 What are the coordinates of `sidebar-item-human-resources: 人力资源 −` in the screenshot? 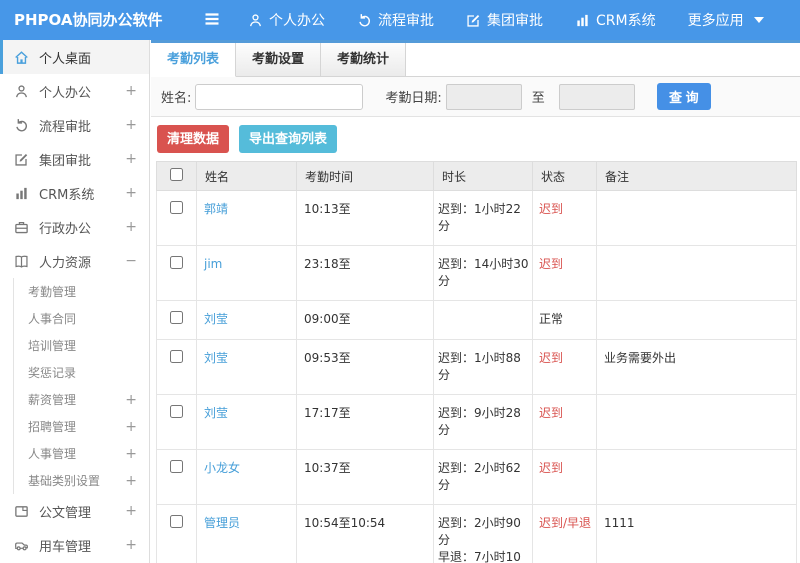 It's located at (74, 261).